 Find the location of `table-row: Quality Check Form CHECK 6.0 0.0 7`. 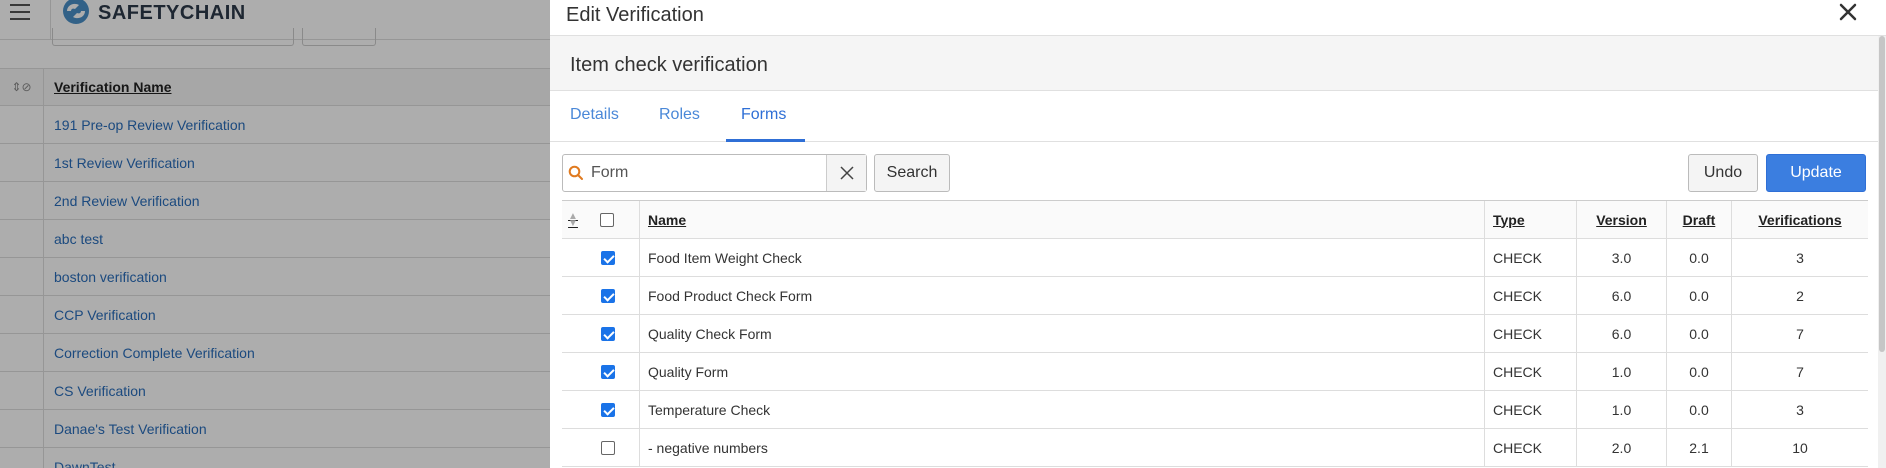

table-row: Quality Check Form CHECK 6.0 0.0 7 is located at coordinates (1215, 334).